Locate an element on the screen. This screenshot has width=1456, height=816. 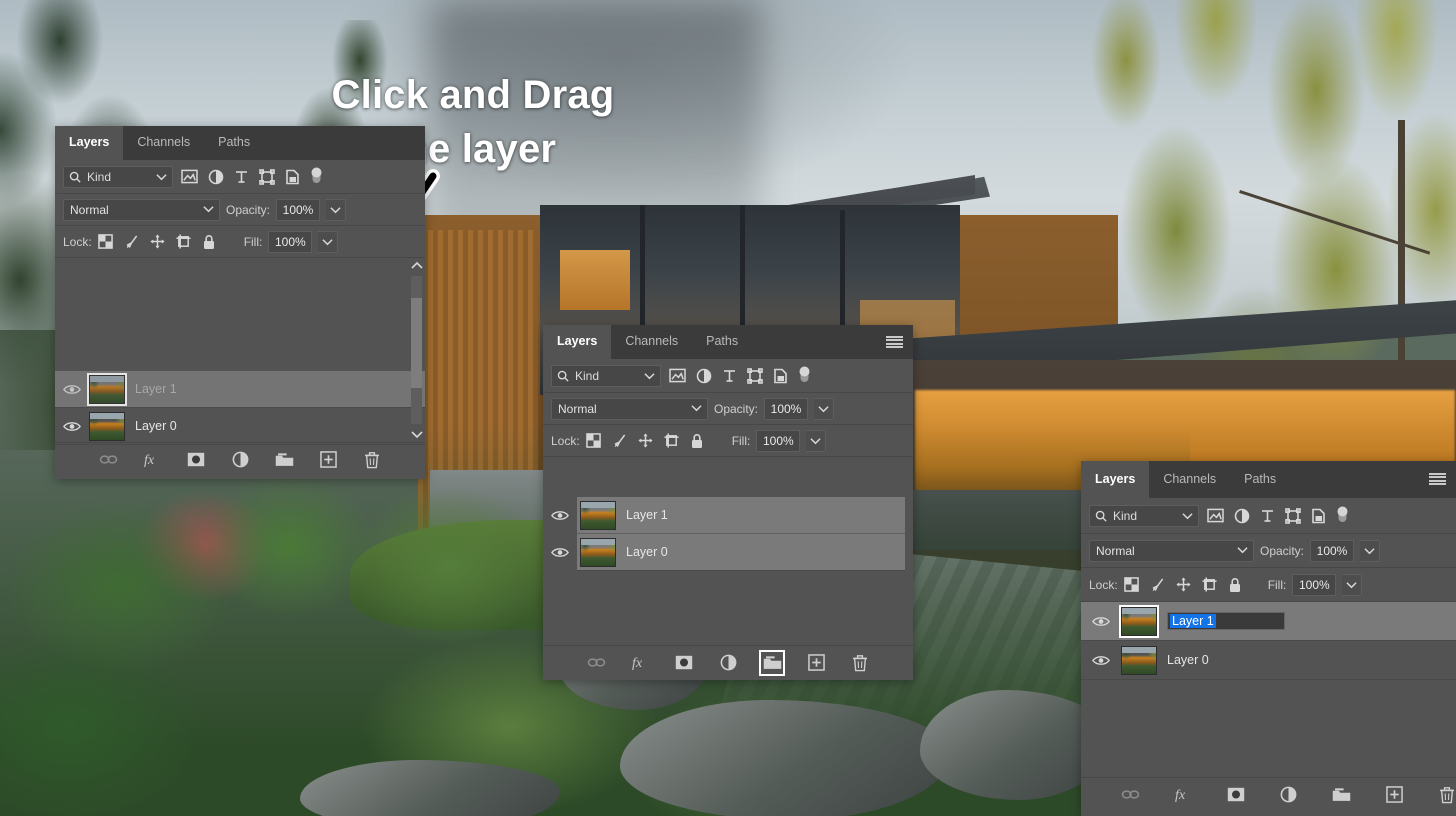
table-row: Layer 1 is located at coordinates (1268, 621).